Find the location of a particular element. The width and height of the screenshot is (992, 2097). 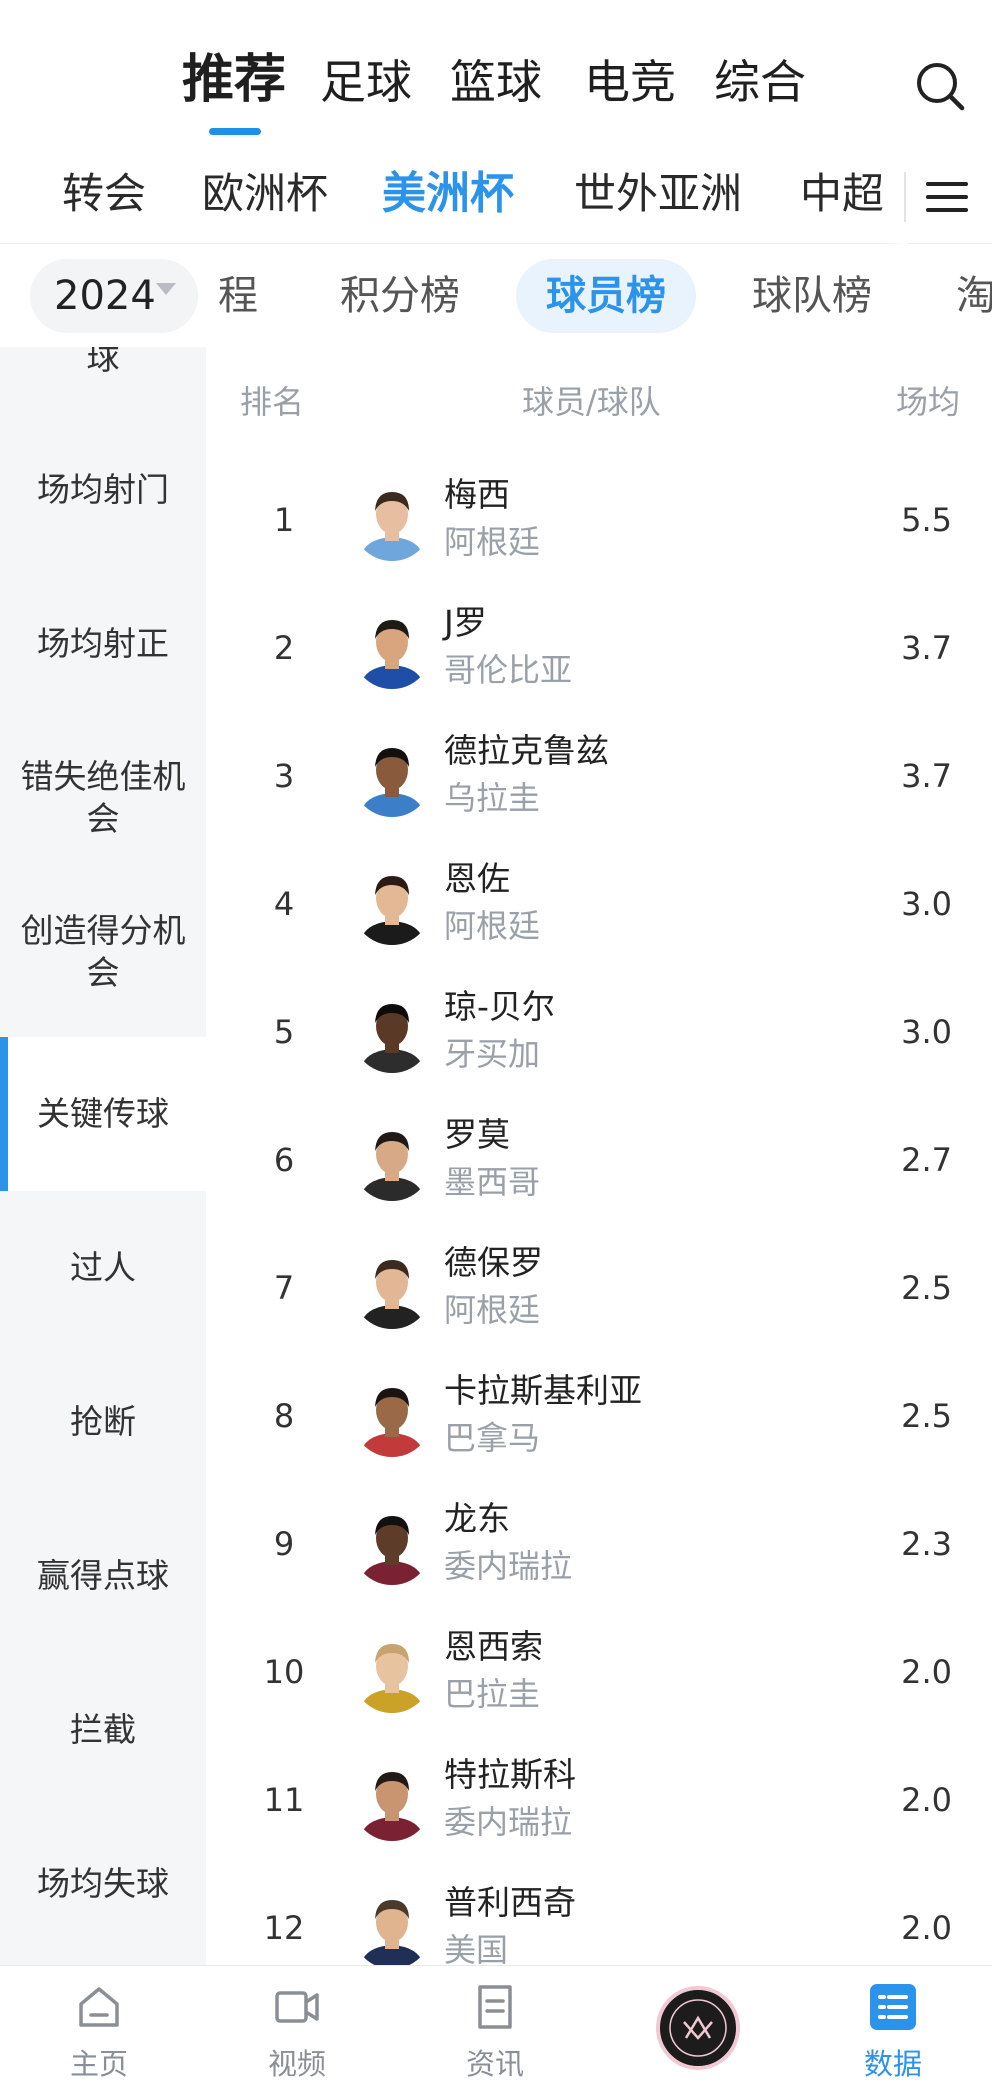

player-name: 德拉克鲁兹 is located at coordinates (526, 750).